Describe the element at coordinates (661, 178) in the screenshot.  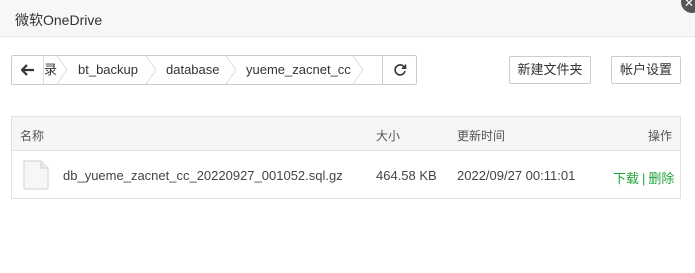
I see `delete-link: 删除` at that location.